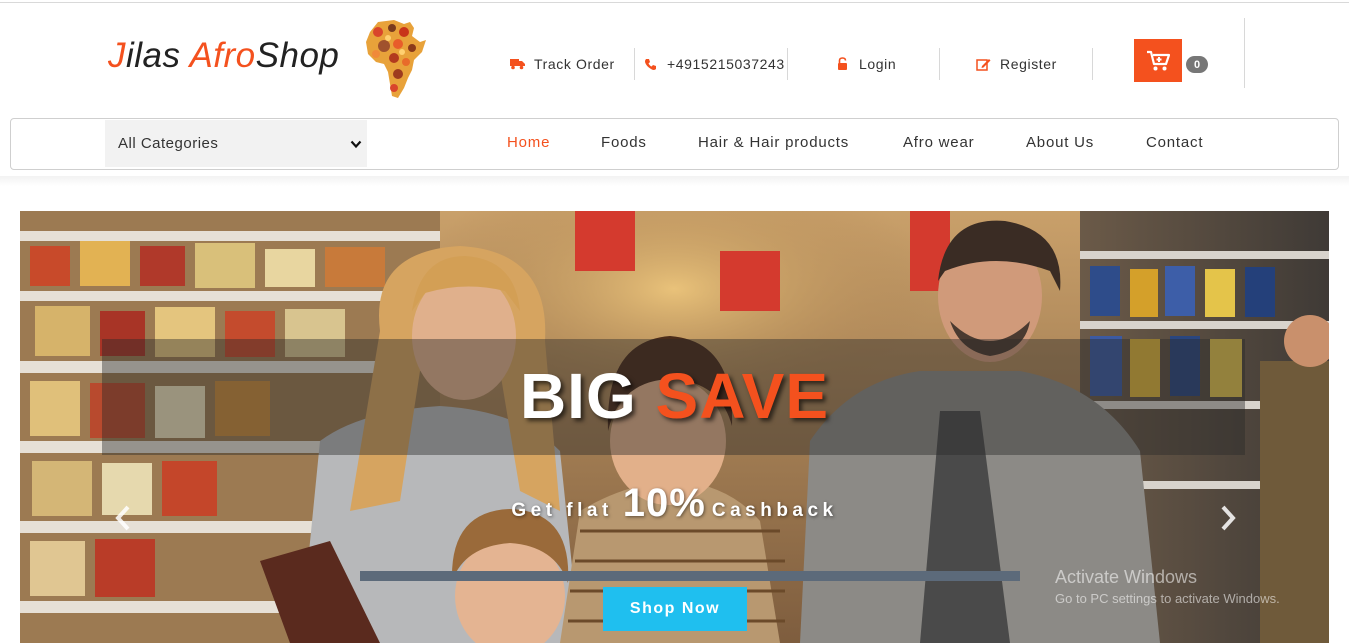  Describe the element at coordinates (562, 510) in the screenshot. I see `subheadline-prefix: Get flat` at that location.